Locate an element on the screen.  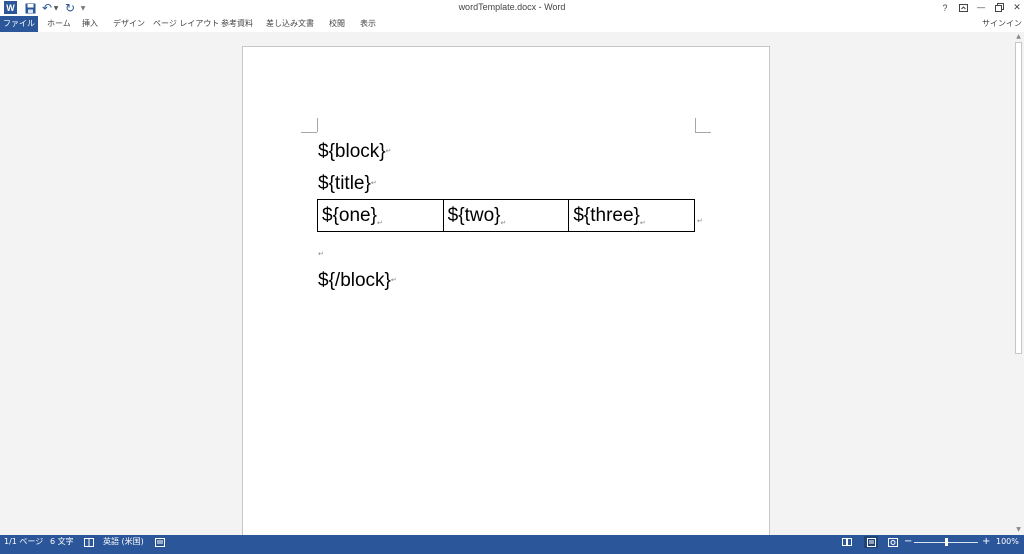
proofing-book-icon is located at coordinates (89, 542).